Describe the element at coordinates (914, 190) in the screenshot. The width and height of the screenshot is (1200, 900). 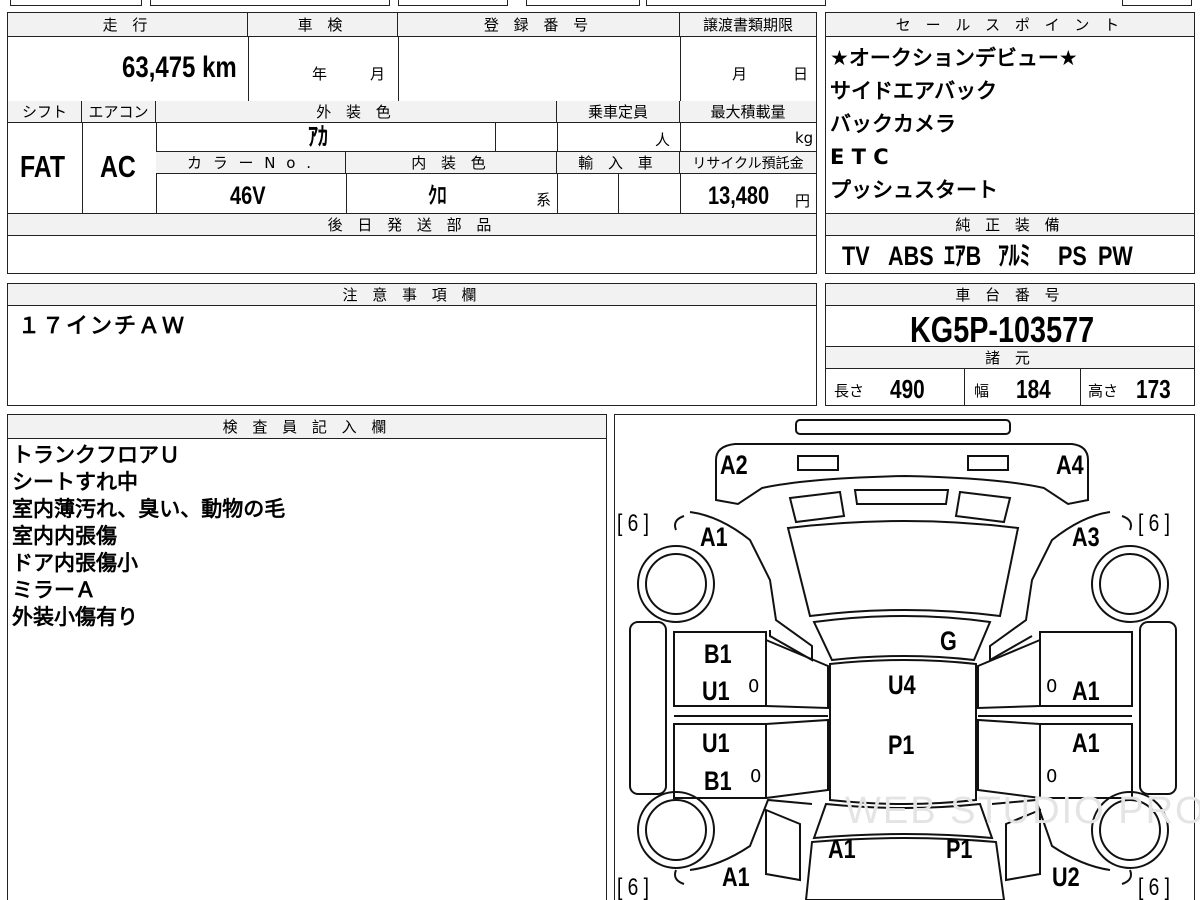
I see `sales-point-item: プッシュスタート` at that location.